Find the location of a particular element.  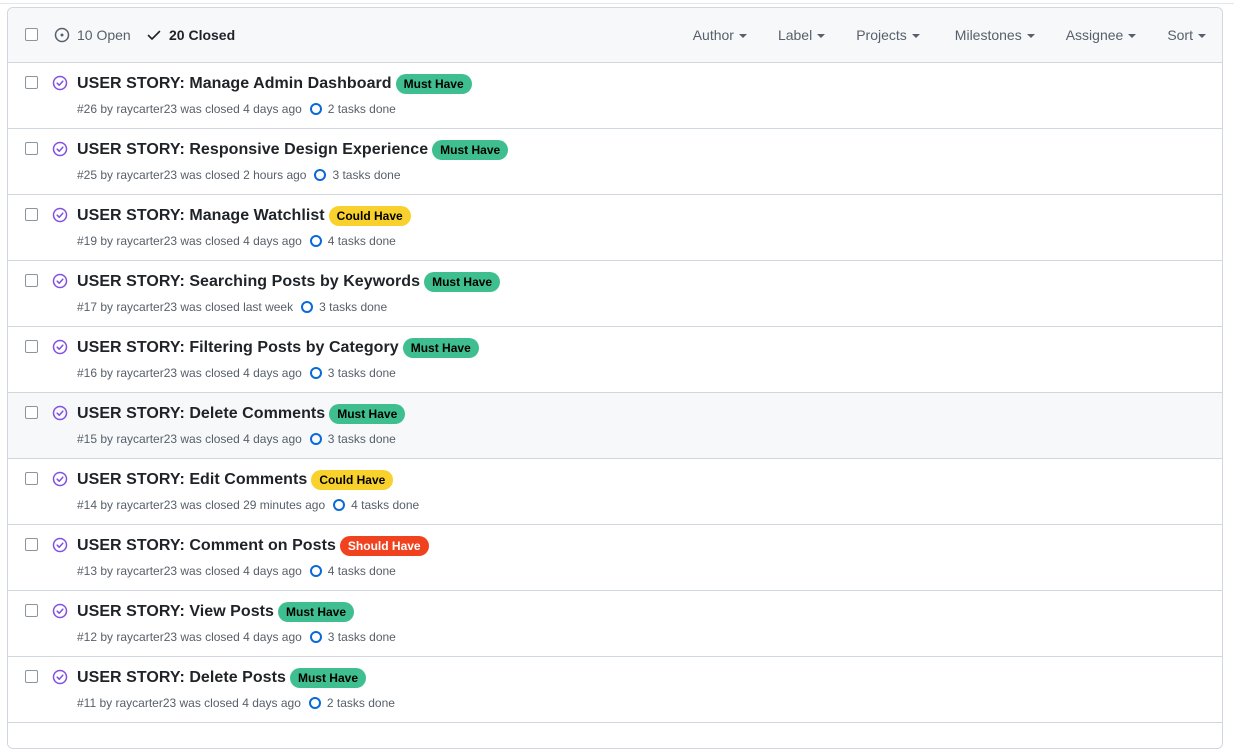

author-filter: Author is located at coordinates (720, 35).